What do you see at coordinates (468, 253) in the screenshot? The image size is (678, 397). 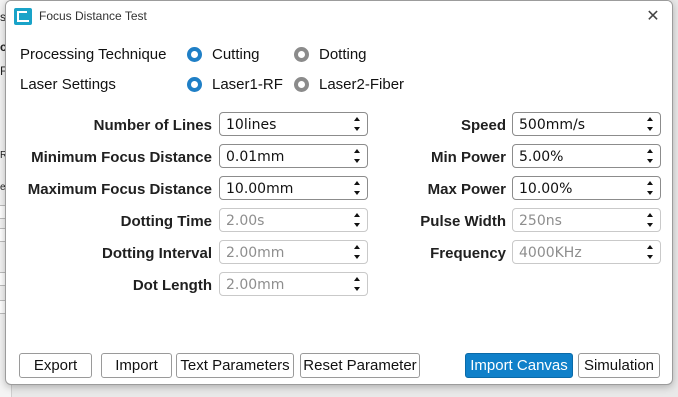 I see `frequency-label: Frequency` at bounding box center [468, 253].